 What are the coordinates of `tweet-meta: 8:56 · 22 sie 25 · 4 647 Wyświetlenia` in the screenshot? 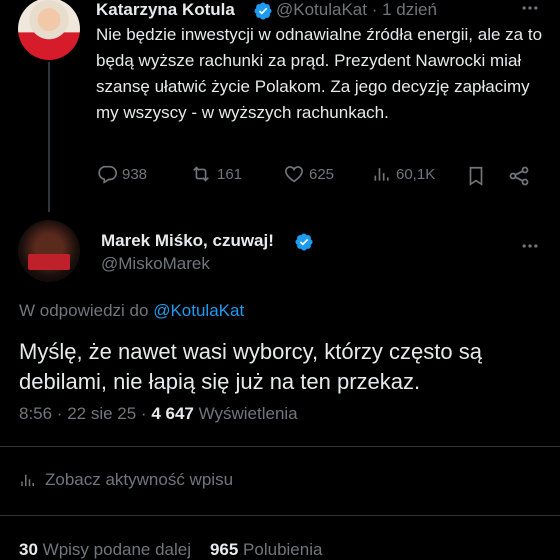 It's located at (158, 414).